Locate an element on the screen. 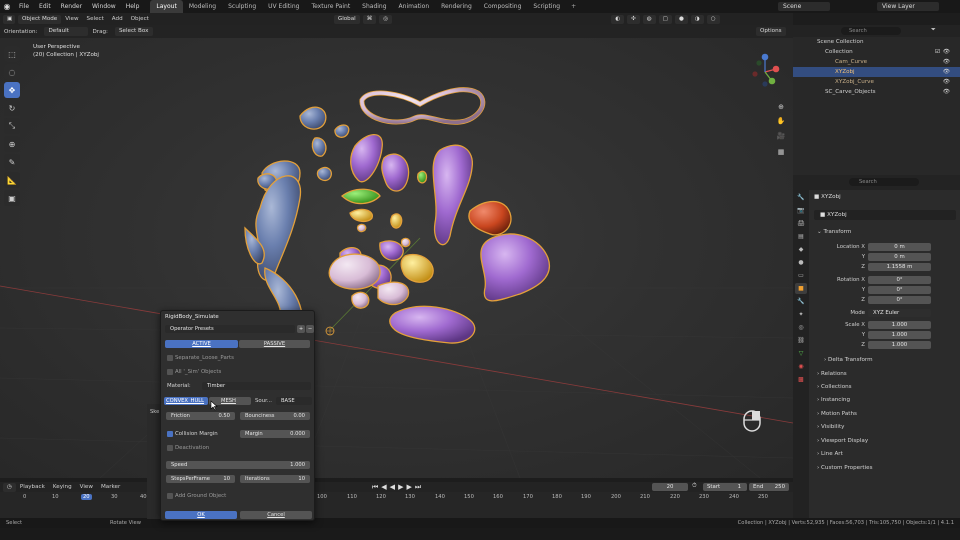  material-selector: Timber is located at coordinates (256, 386).